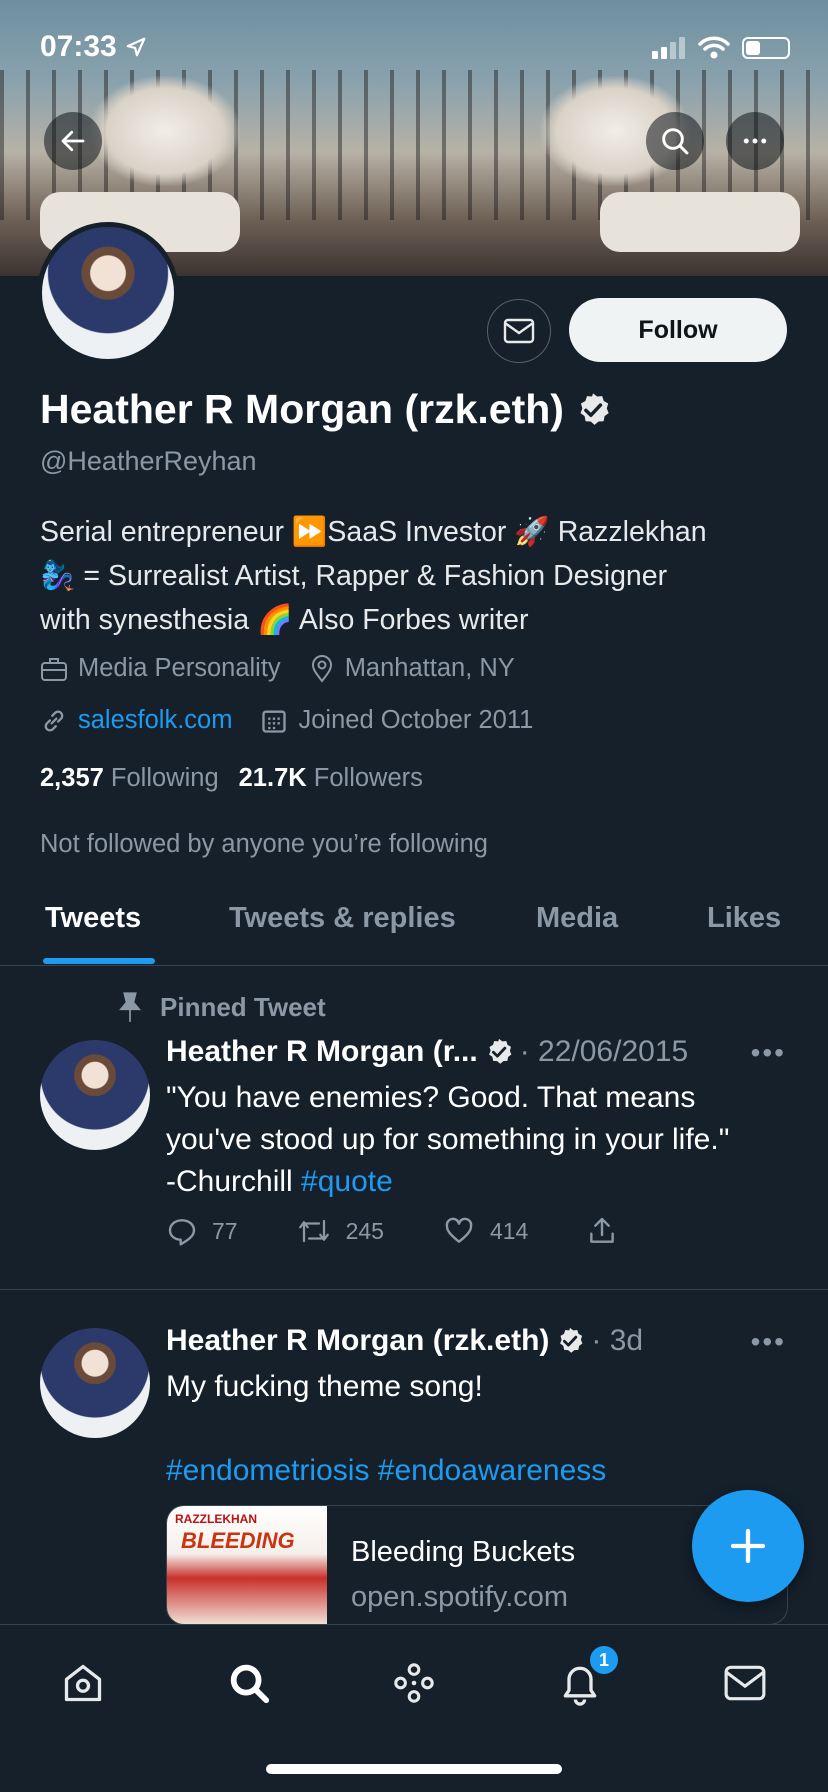 Image resolution: width=828 pixels, height=1792 pixels. I want to click on hashtag-link: #quote, so click(347, 1181).